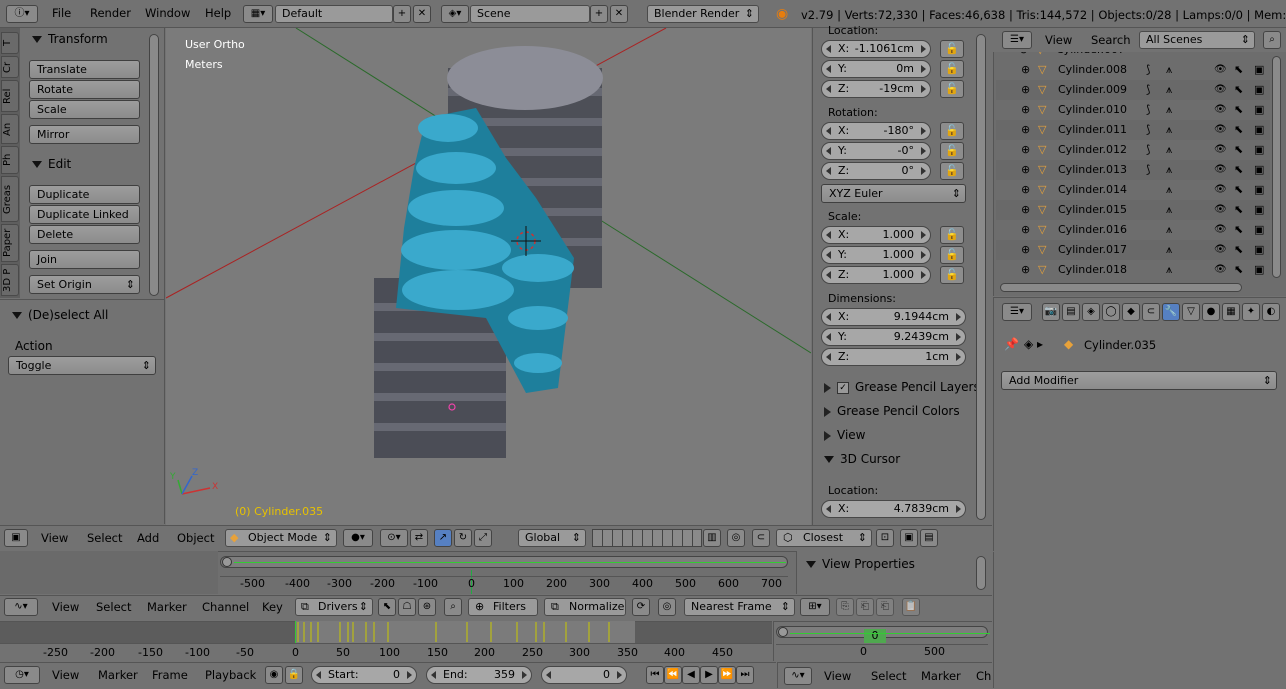  What do you see at coordinates (1133, 170) in the screenshot?
I see `outliner-row: ⊕ ▽ Cylinder.013 ⟆ ⩚ 👁 ⬉ ▣` at bounding box center [1133, 170].